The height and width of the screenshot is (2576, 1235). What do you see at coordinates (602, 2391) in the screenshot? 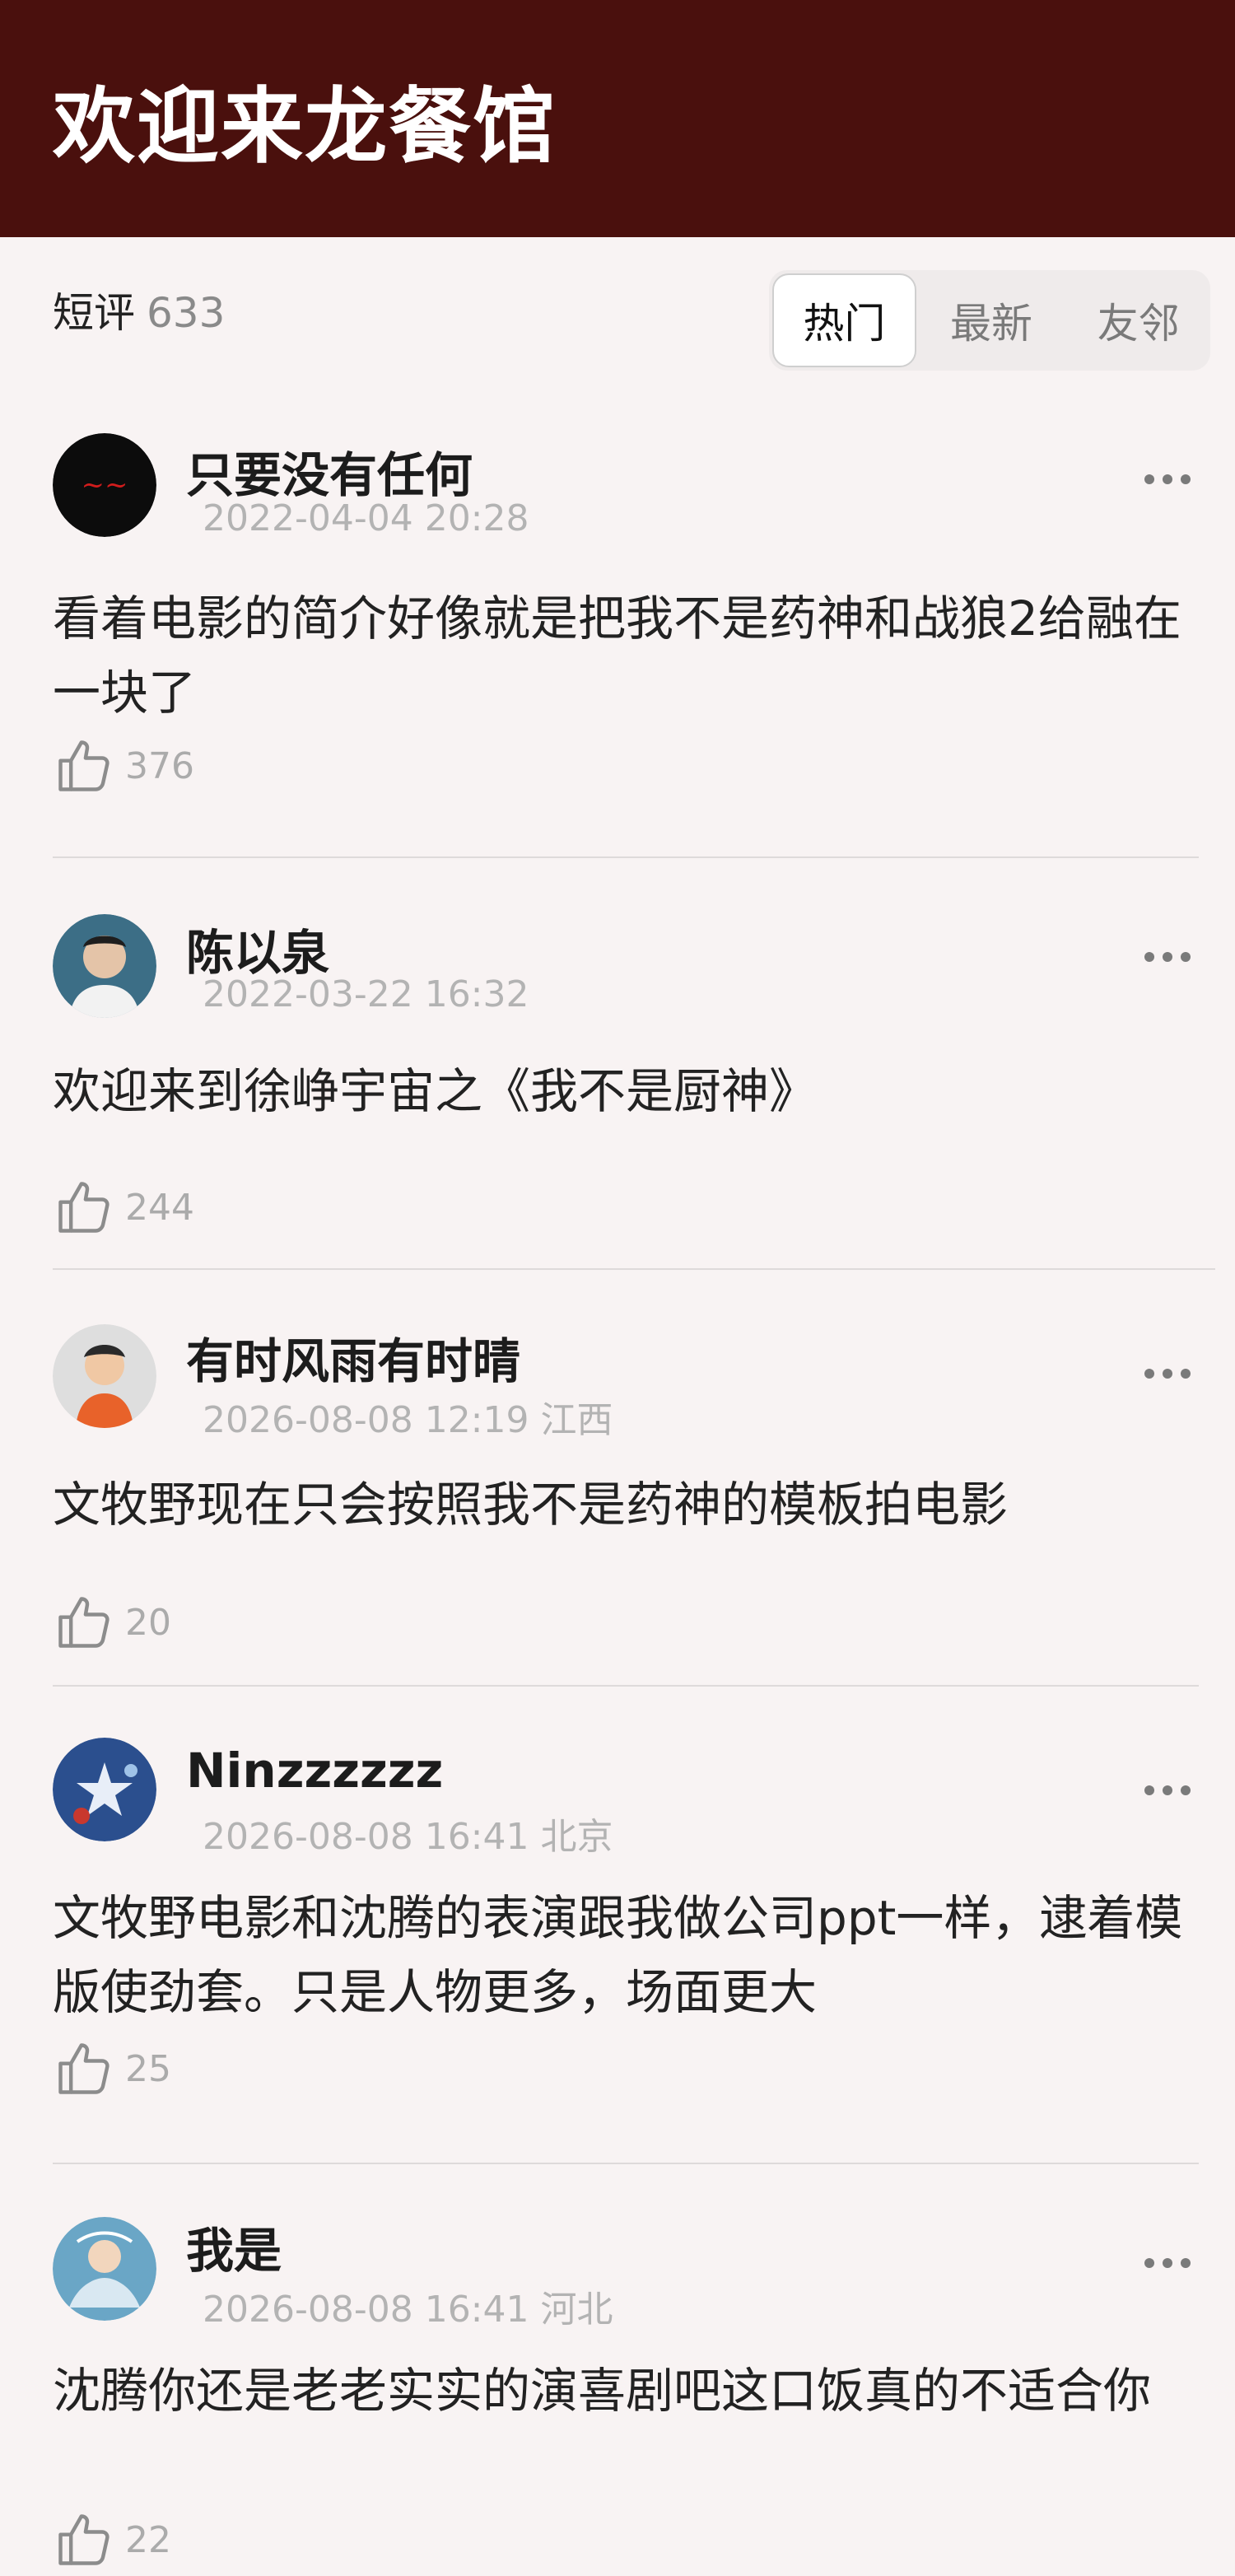
I see `comment-text: 沈腾你还是老老实实的演喜剧吧这口饭真的不适合你` at bounding box center [602, 2391].